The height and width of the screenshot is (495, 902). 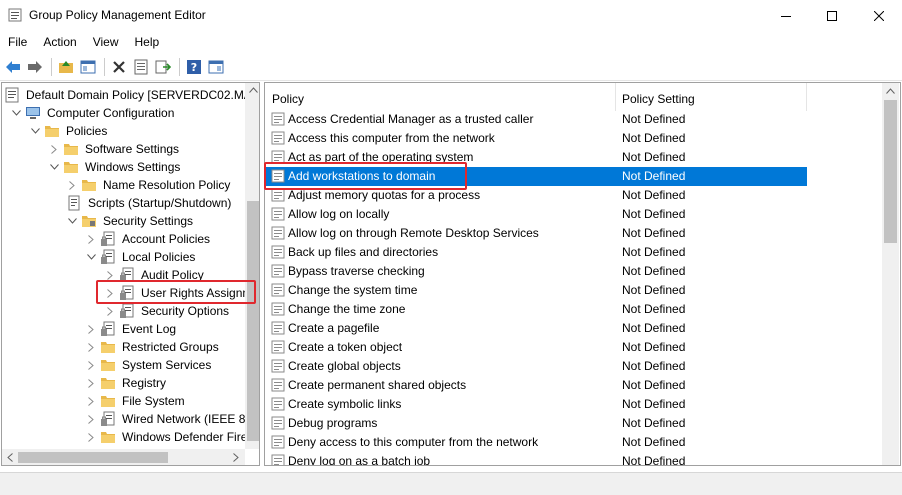 I want to click on tree-item: Software Settings, so click(x=114, y=149).